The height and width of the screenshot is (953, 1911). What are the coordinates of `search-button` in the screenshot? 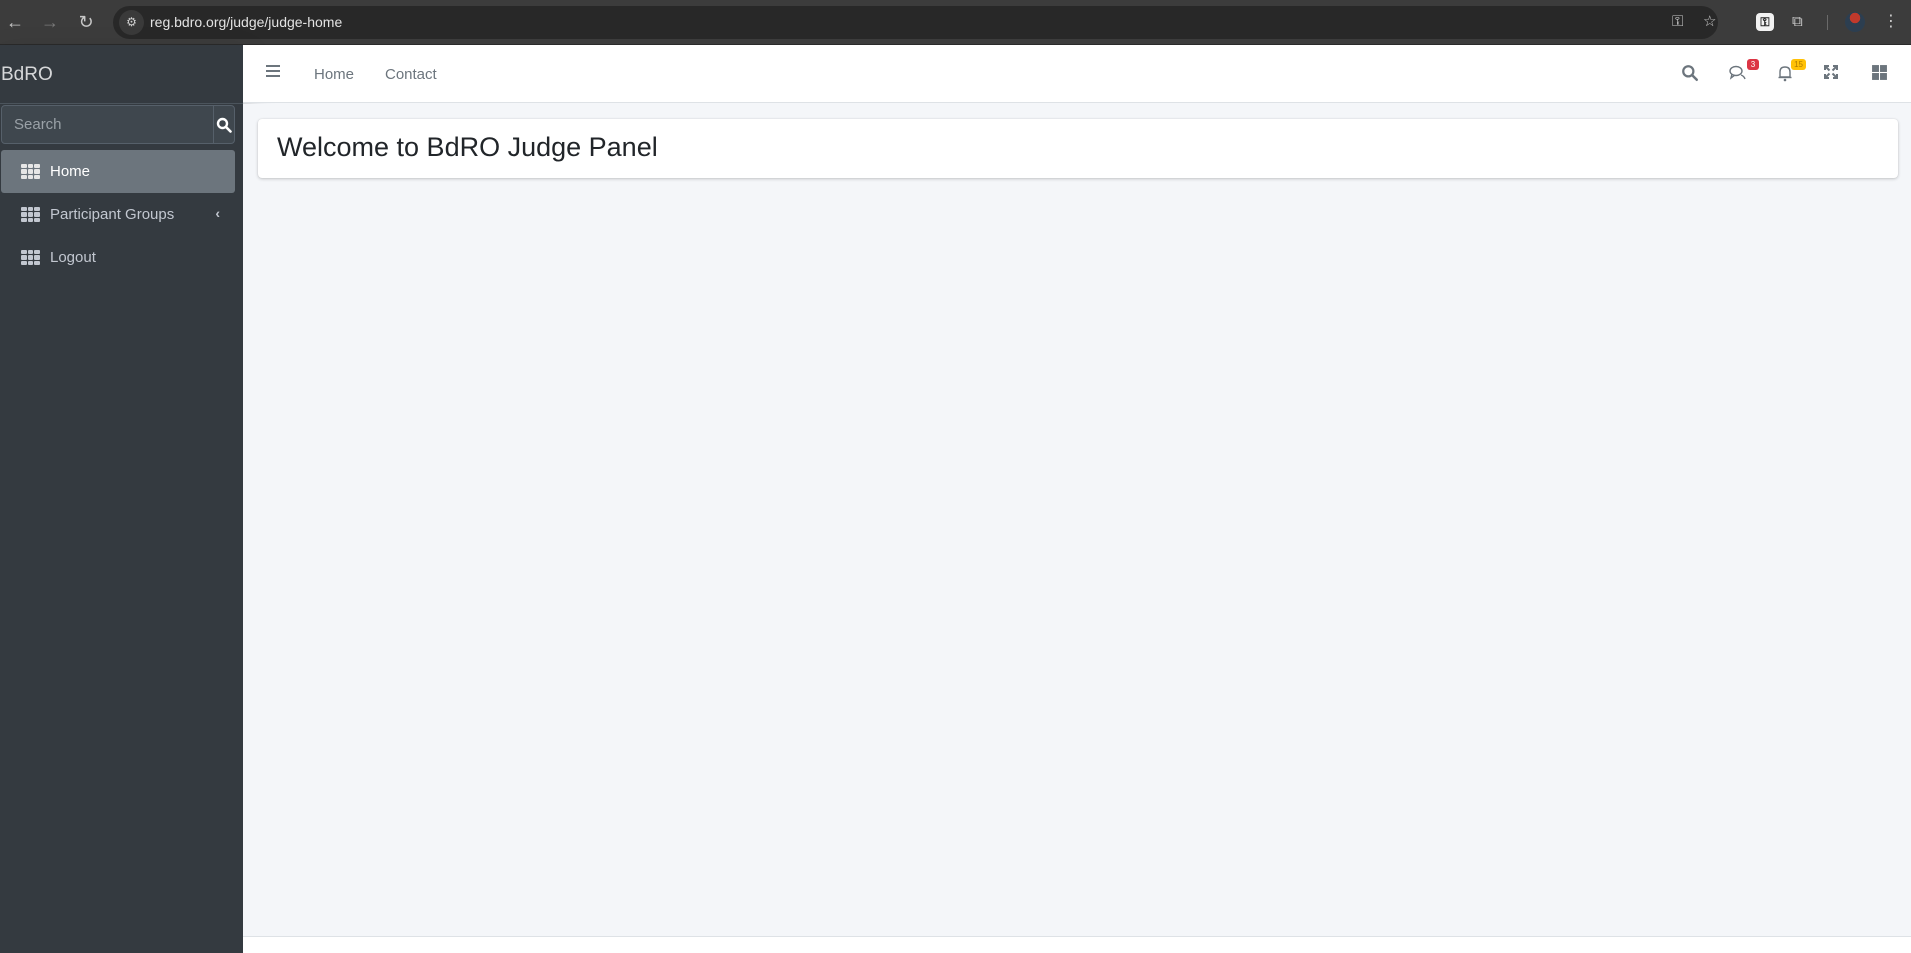 It's located at (223, 124).